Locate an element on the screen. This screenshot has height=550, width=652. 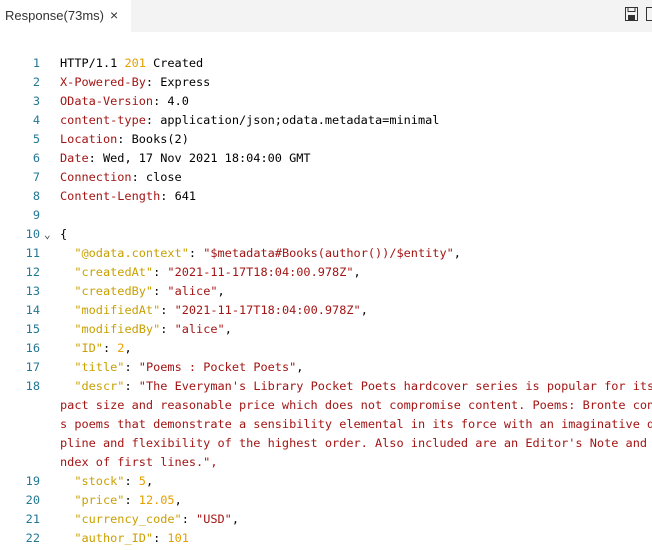
json-key: "title" is located at coordinates (99, 367).